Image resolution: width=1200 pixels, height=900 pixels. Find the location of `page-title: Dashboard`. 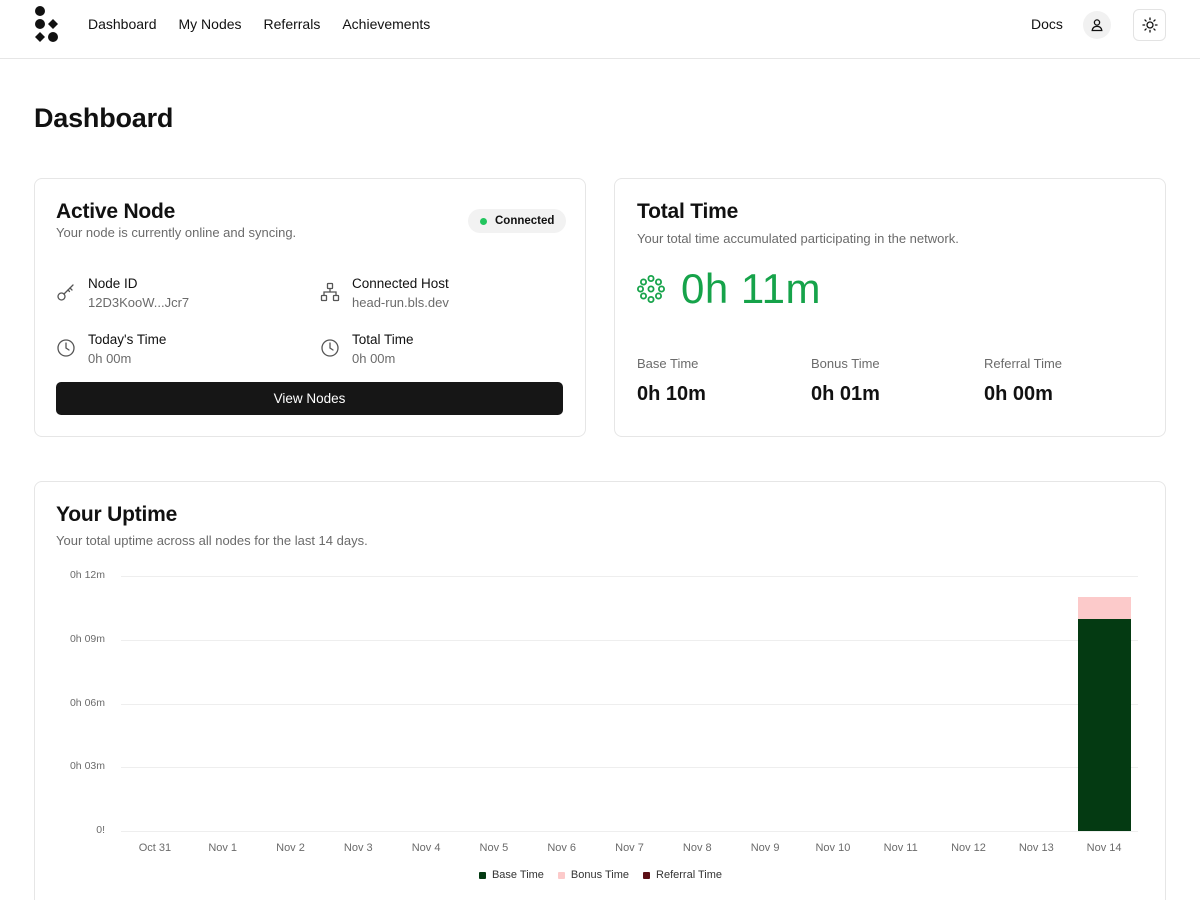

page-title: Dashboard is located at coordinates (104, 118).